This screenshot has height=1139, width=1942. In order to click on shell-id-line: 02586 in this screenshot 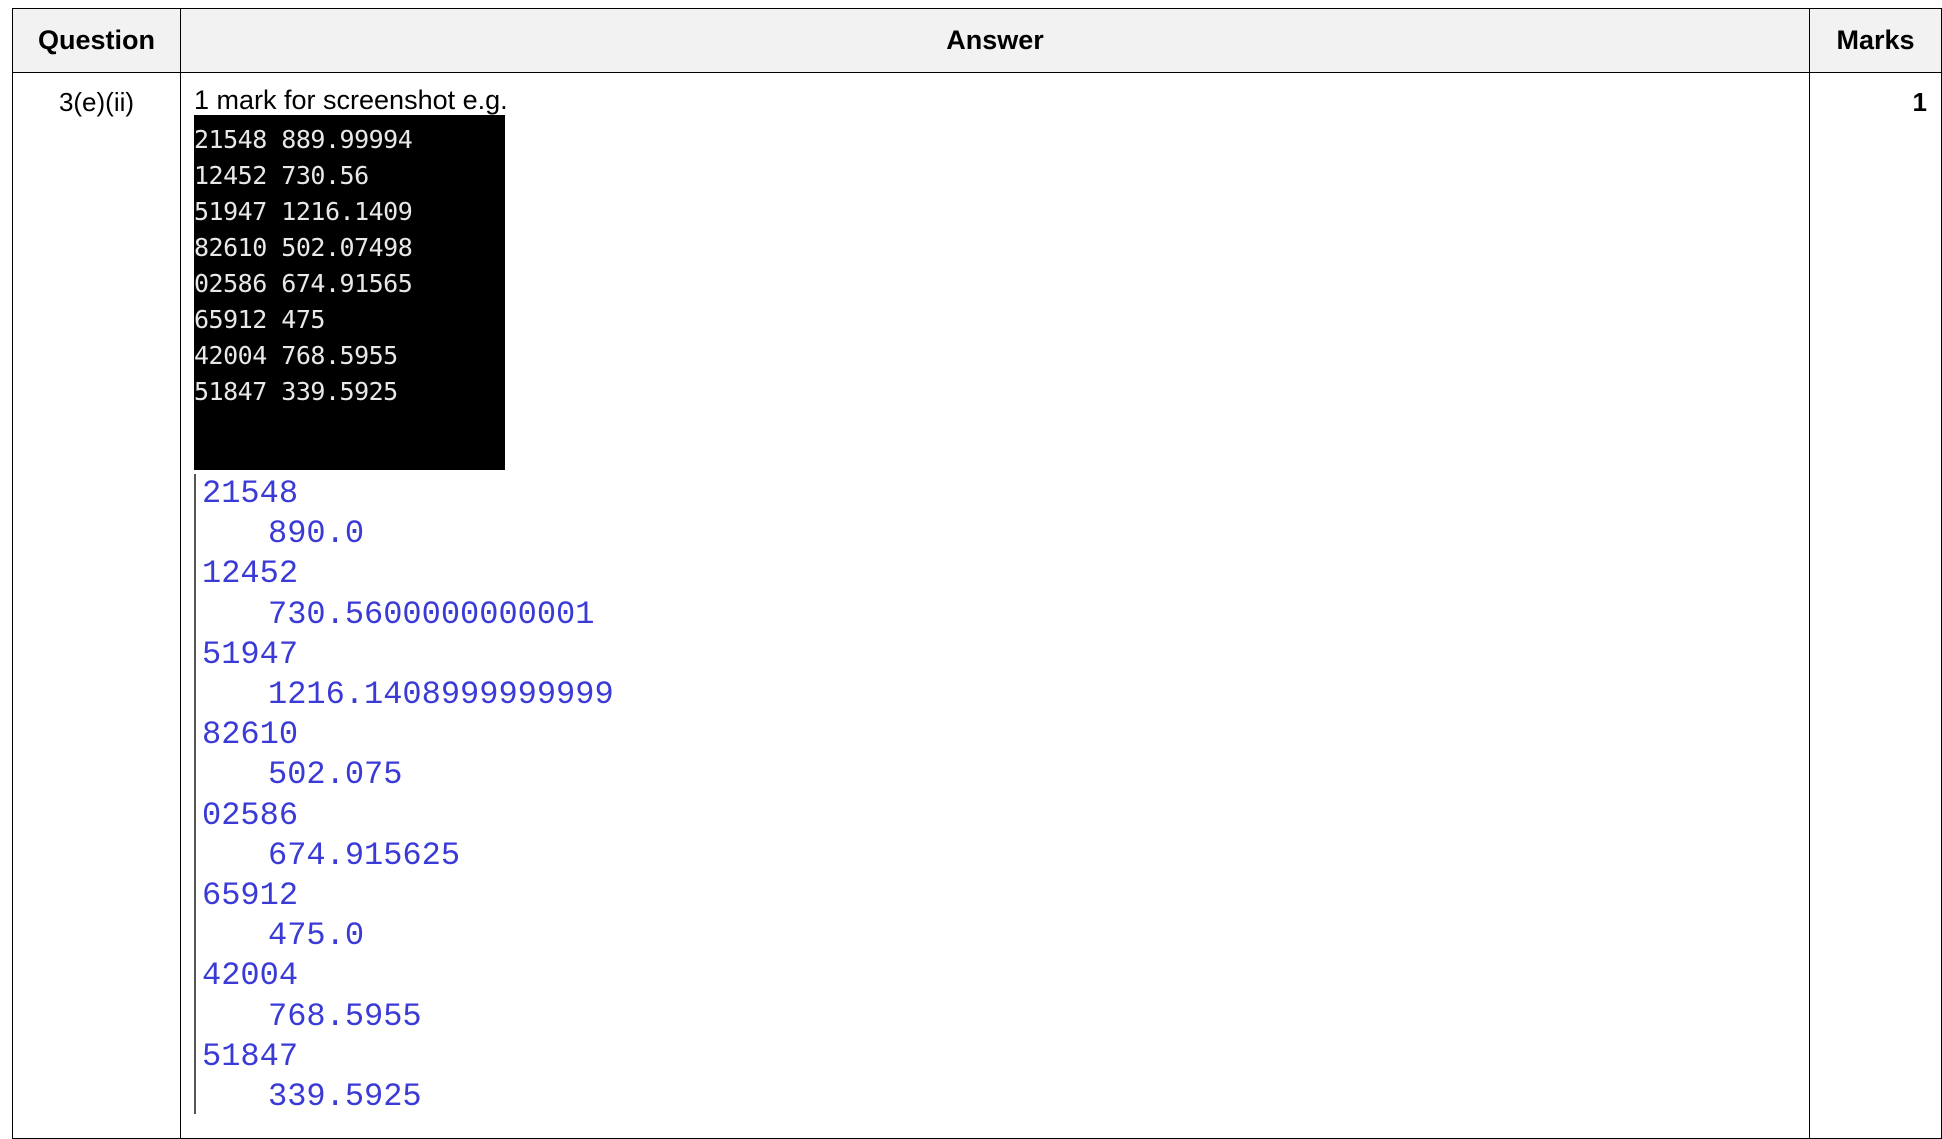, I will do `click(250, 815)`.